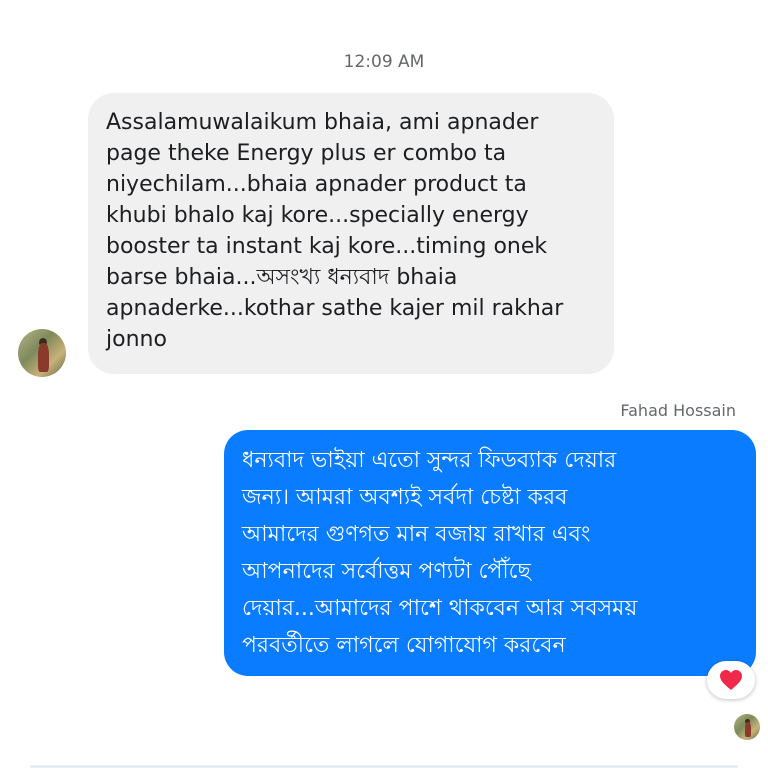  Describe the element at coordinates (282, 277) in the screenshot. I see `incoming-message-line: barse bhaia...অসংখ্য ধন্যবাদ bhaia` at that location.